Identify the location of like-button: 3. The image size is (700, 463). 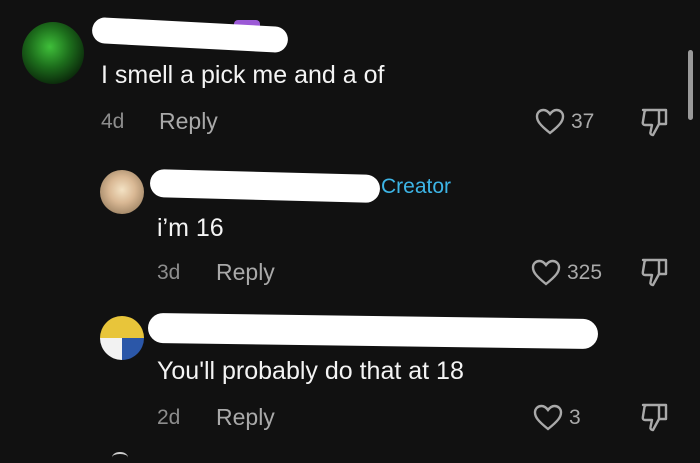
(557, 418).